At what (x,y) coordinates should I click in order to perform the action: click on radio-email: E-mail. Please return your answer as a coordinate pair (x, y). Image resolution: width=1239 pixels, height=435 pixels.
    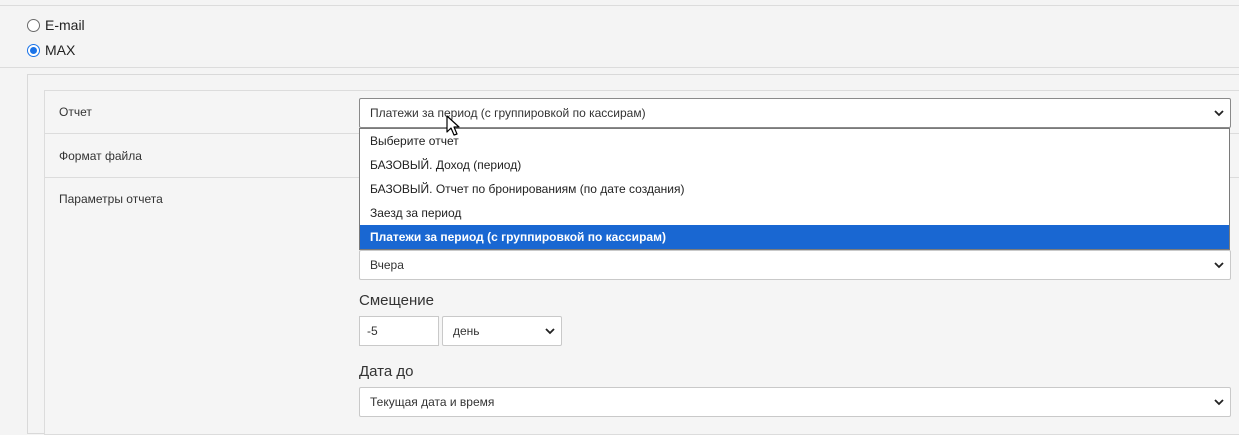
    Looking at the image, I should click on (56, 25).